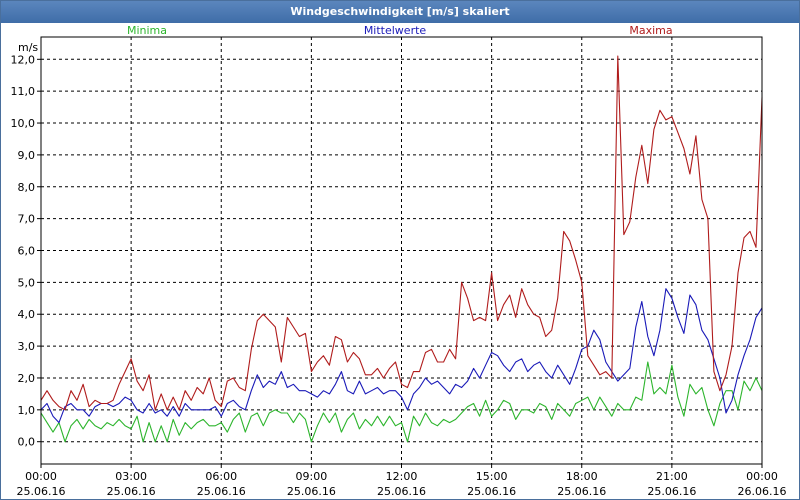 The image size is (800, 500). Describe the element at coordinates (23, 123) in the screenshot. I see `y-tick-label: 10,0` at that location.